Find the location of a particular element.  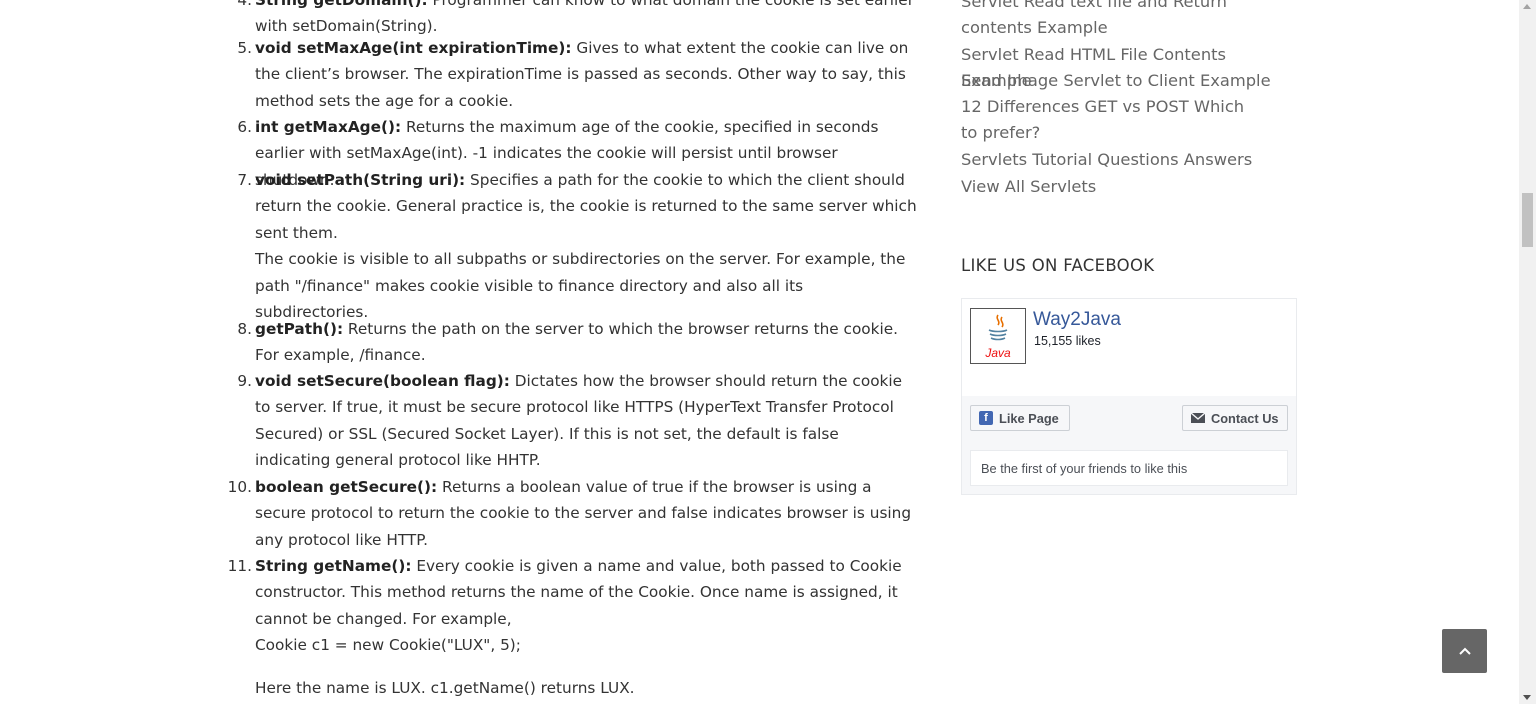

chevron-up-icon is located at coordinates (1464, 651).